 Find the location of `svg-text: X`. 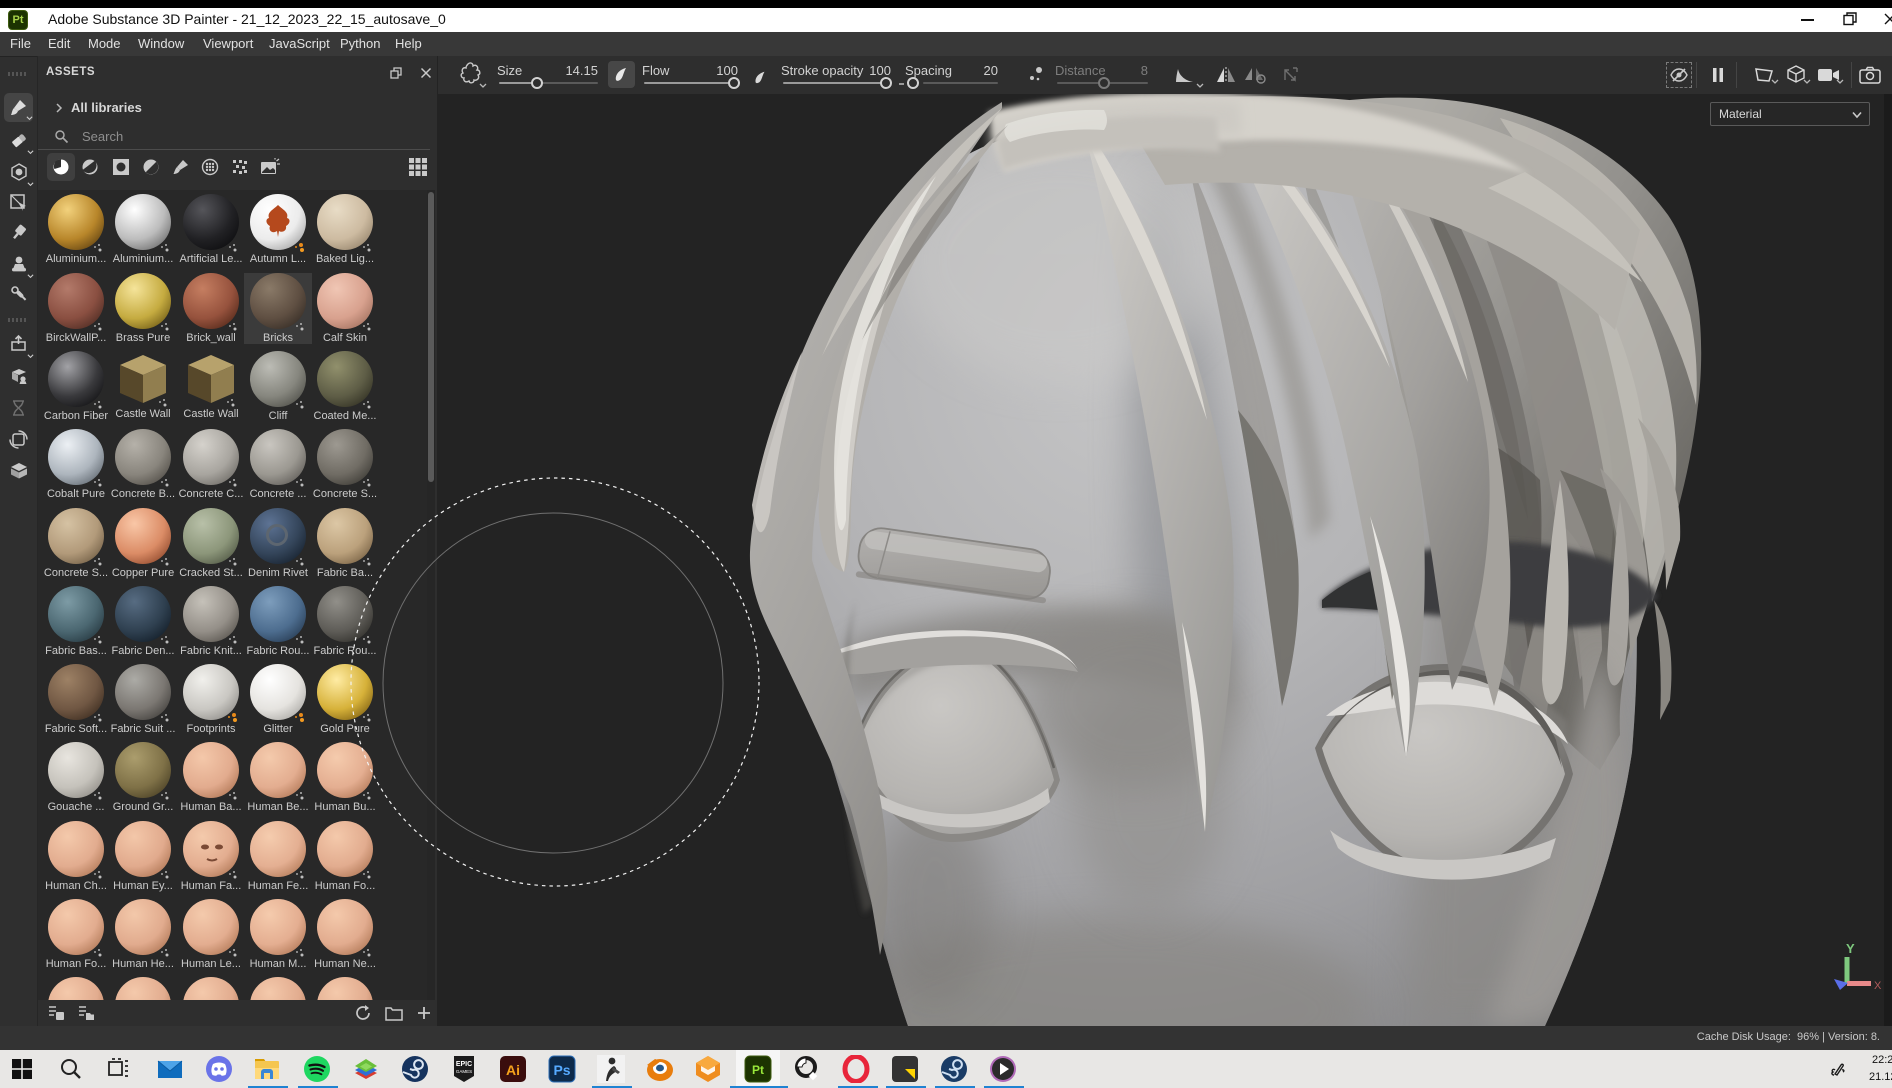

svg-text: X is located at coordinates (1878, 986).